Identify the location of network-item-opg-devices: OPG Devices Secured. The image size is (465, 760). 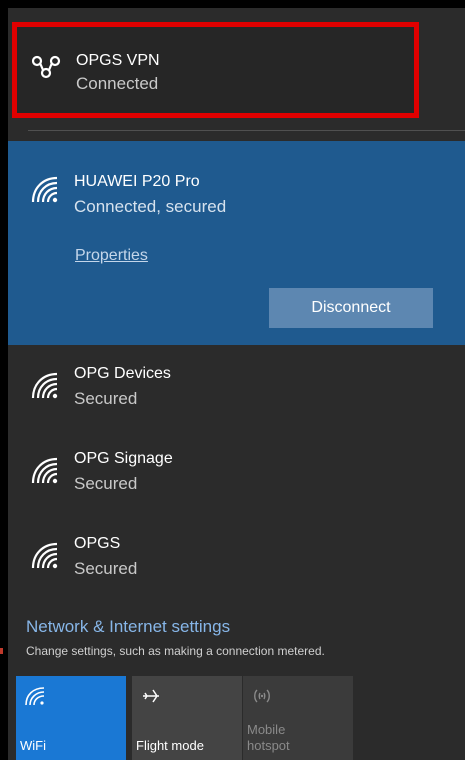
(236, 386).